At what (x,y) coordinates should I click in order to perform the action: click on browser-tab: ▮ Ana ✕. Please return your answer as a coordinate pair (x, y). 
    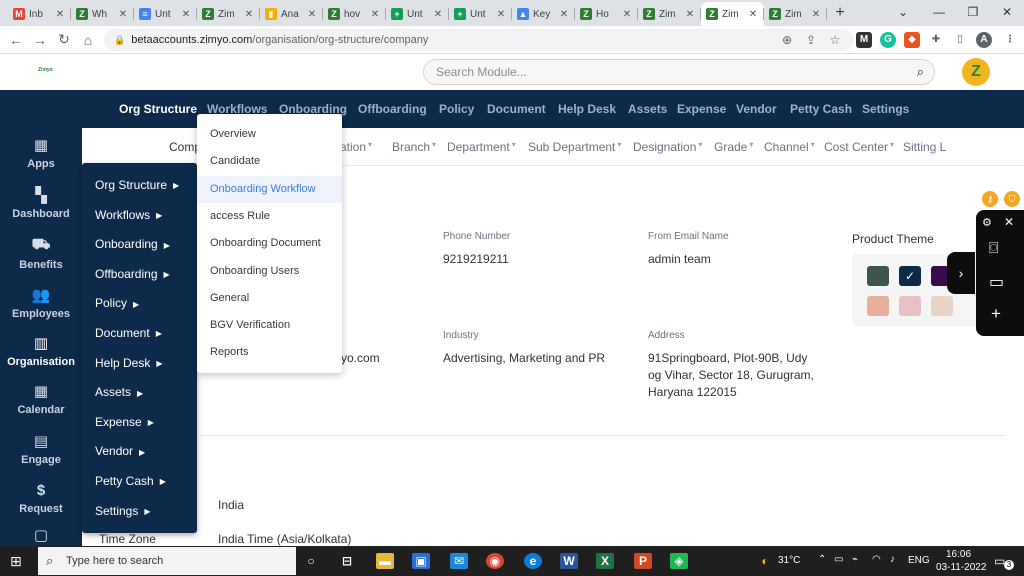
    Looking at the image, I should click on (291, 14).